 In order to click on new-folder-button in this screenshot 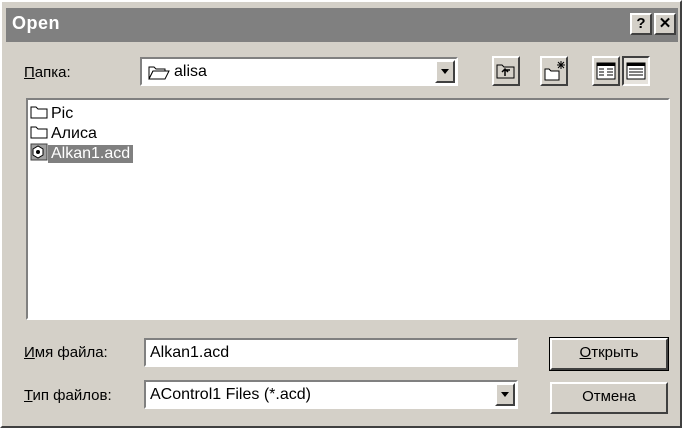, I will do `click(554, 71)`.